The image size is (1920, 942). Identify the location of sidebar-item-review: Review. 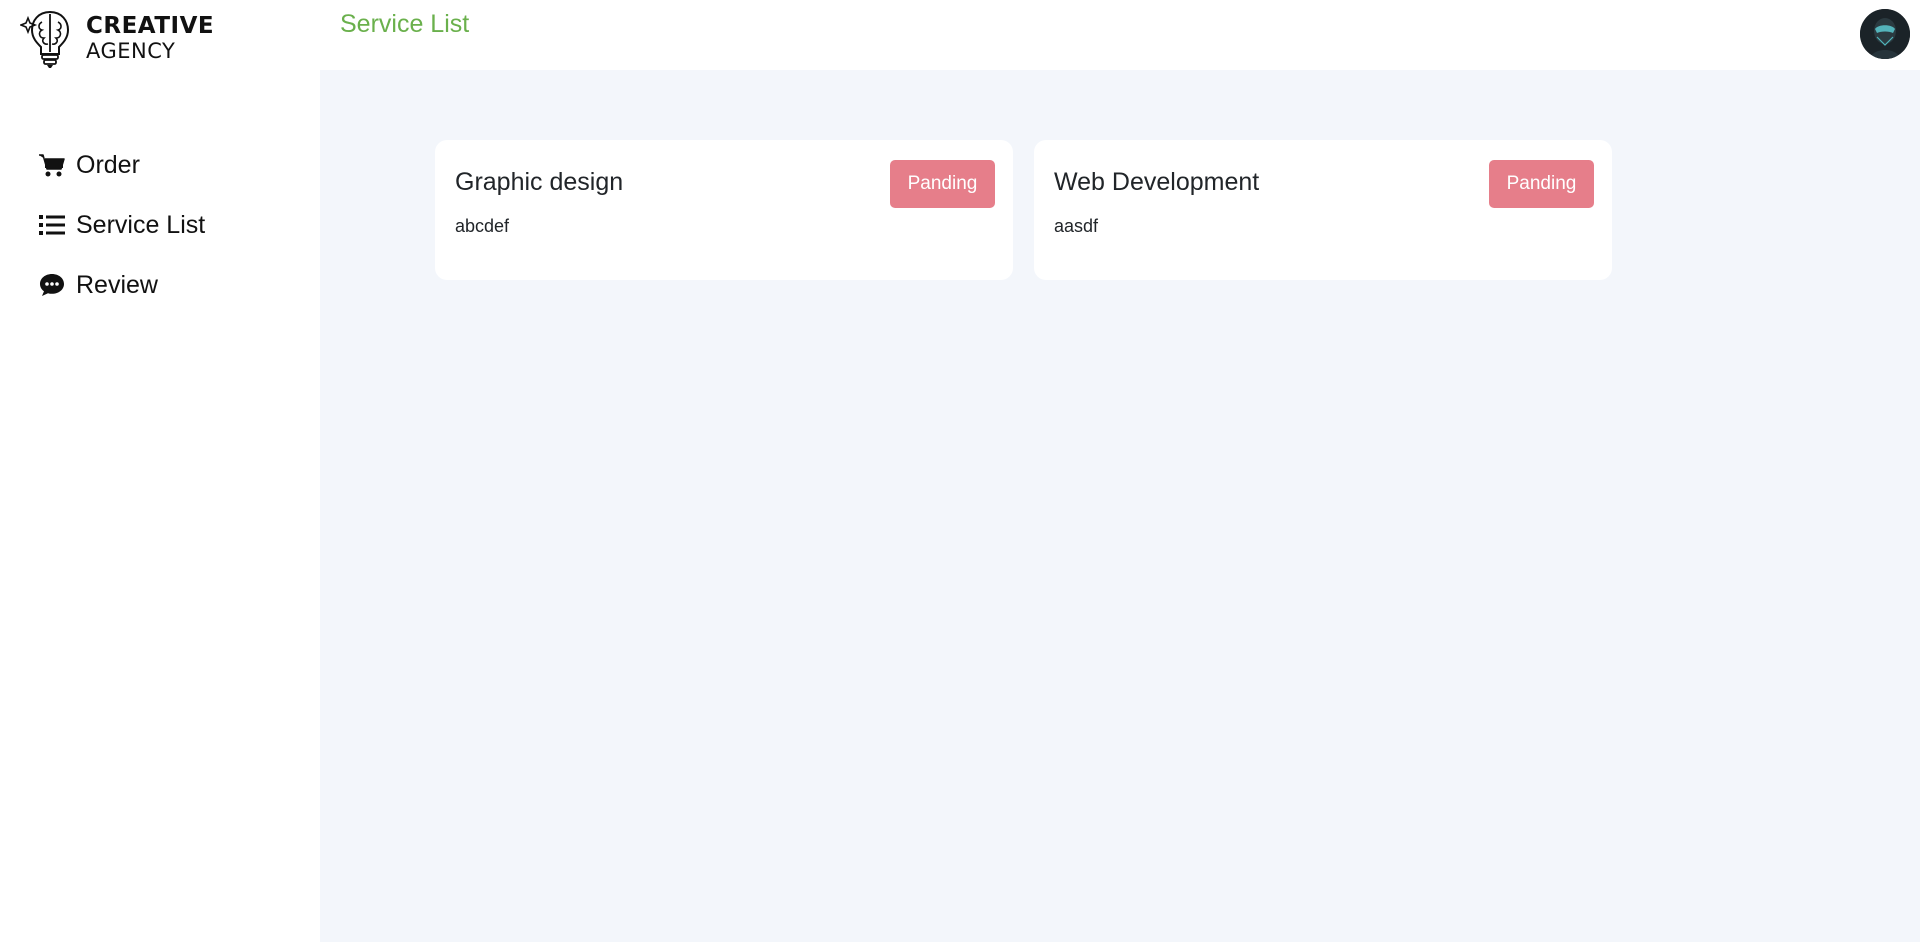
(98, 285).